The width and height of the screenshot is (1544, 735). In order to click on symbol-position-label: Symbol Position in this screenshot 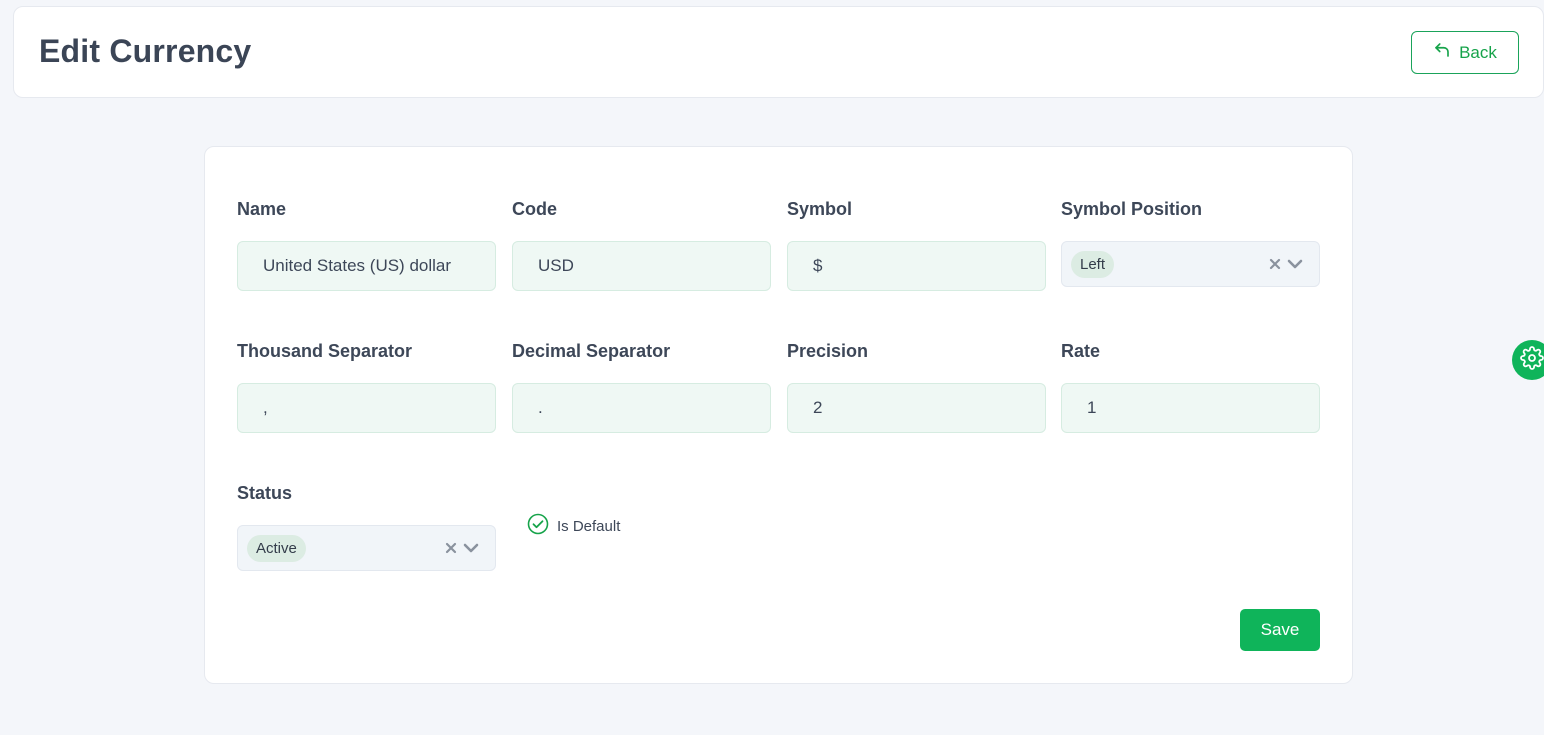, I will do `click(1132, 209)`.